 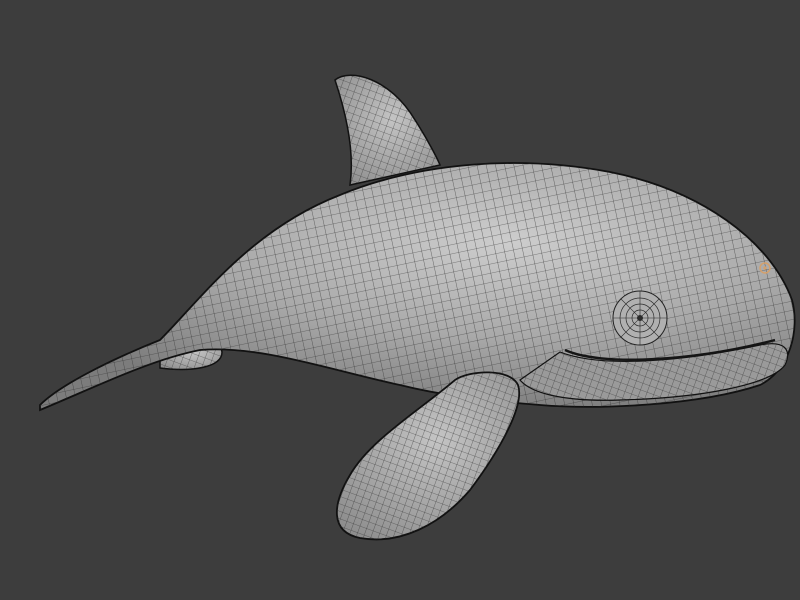 I want to click on near-pectoral-fin, so click(x=428, y=456).